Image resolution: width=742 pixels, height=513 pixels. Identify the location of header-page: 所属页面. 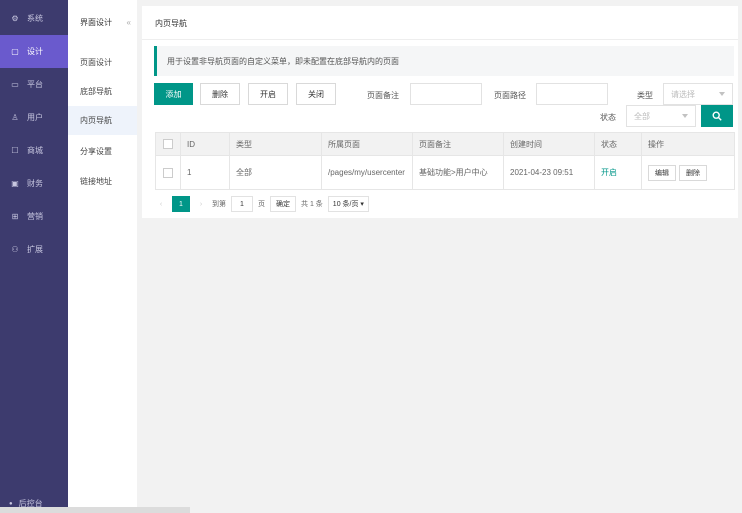
(366, 144).